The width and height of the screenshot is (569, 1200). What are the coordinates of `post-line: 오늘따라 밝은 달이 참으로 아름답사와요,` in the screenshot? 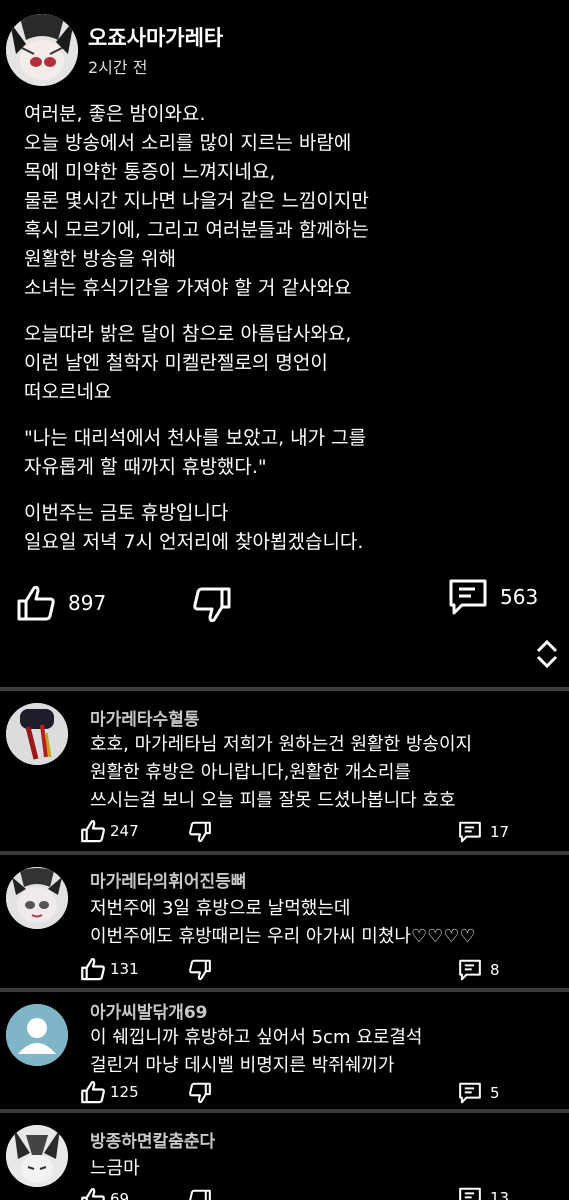 It's located at (188, 334).